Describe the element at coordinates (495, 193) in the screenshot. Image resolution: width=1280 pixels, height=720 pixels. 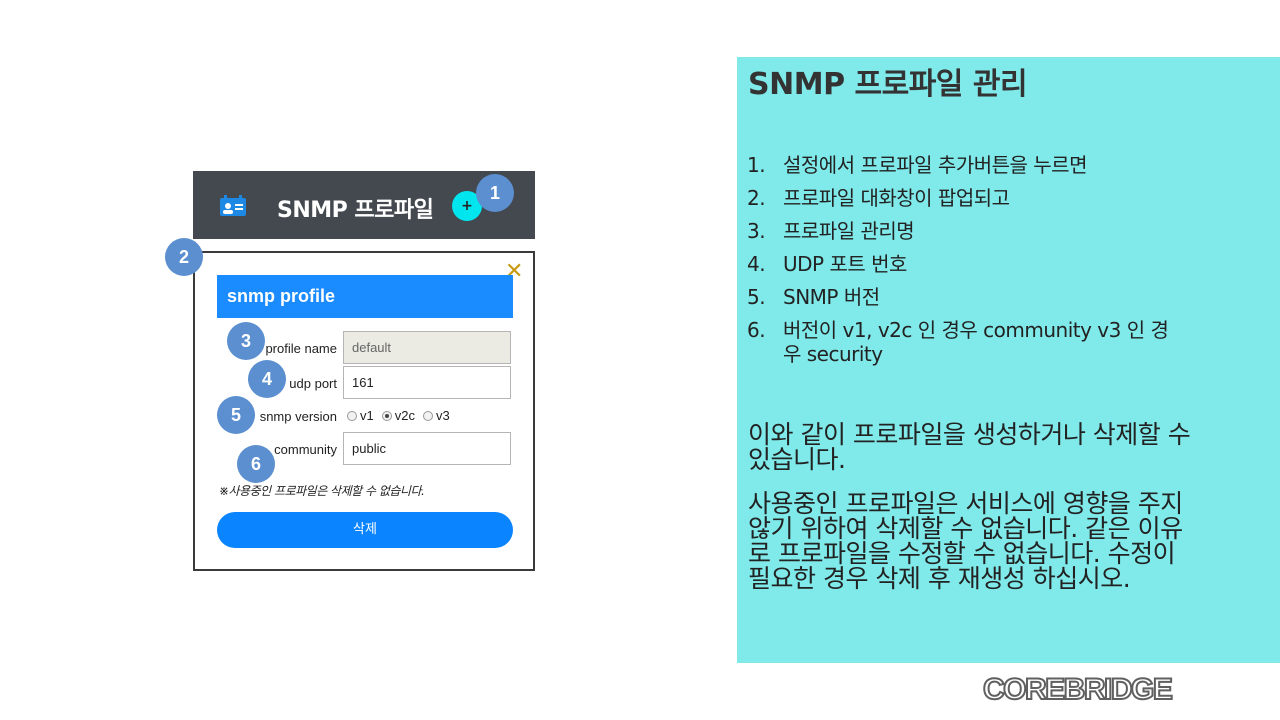
I see `callout-badge-1: 1` at that location.